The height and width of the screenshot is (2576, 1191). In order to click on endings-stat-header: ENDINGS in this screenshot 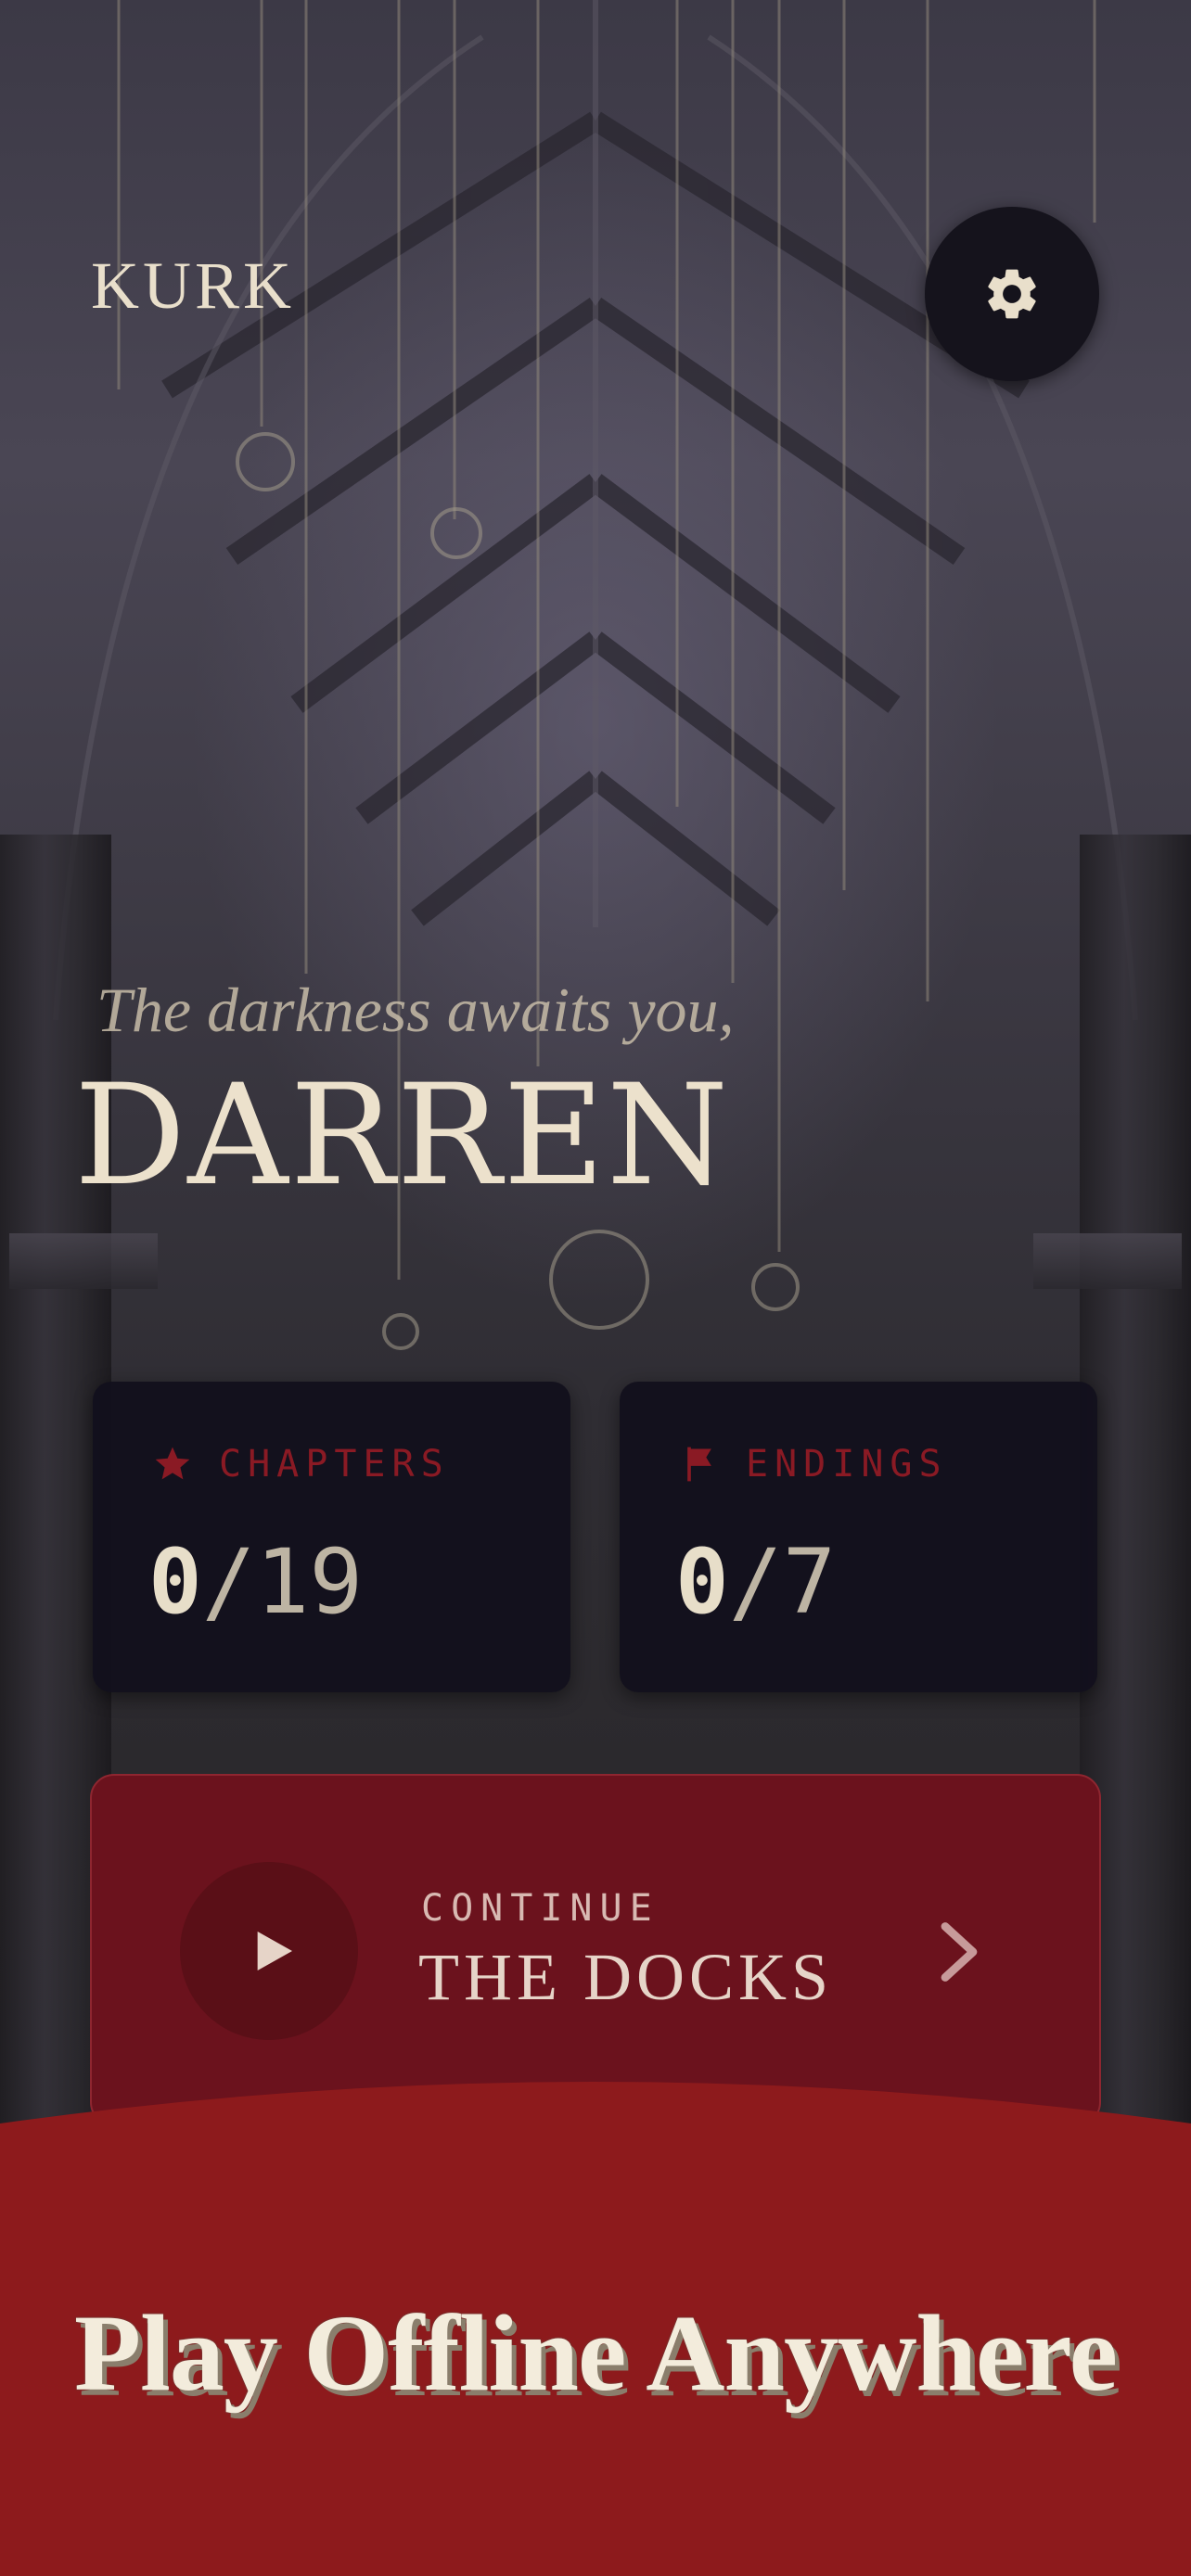, I will do `click(814, 1464)`.